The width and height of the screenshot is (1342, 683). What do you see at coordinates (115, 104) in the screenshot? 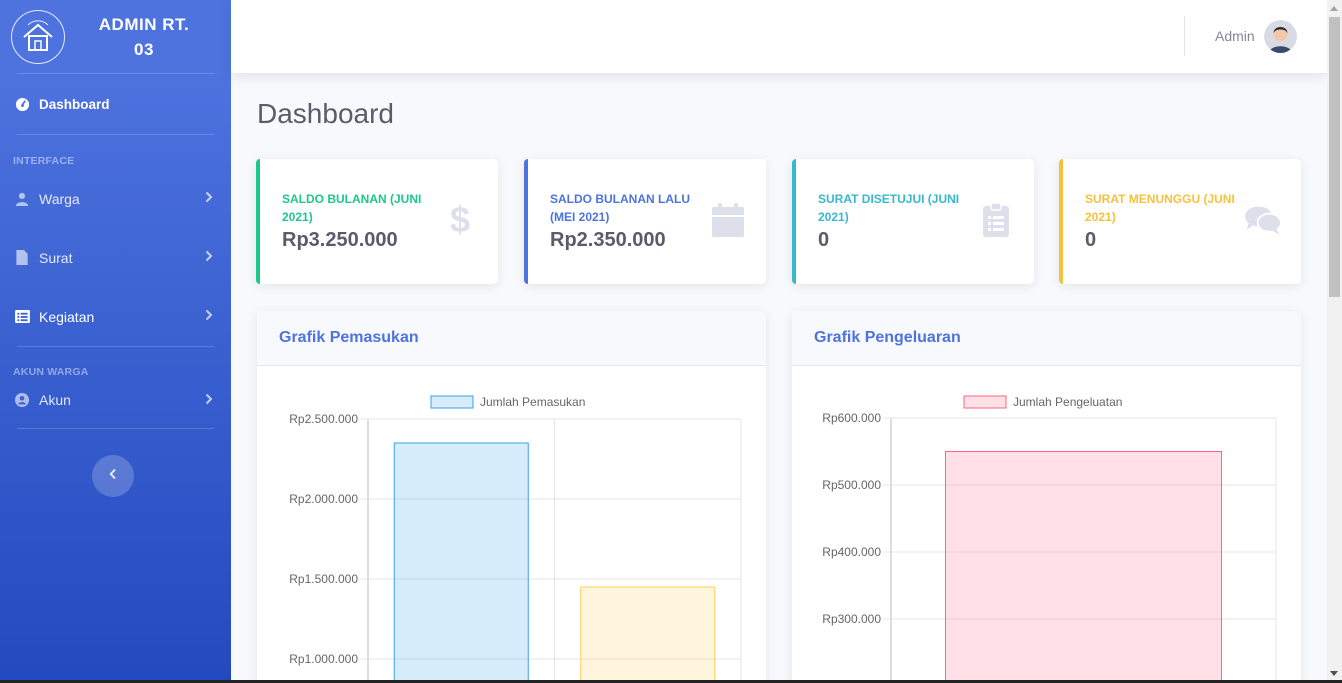
I see `sidebar-item-dashboard: Dashboard` at bounding box center [115, 104].